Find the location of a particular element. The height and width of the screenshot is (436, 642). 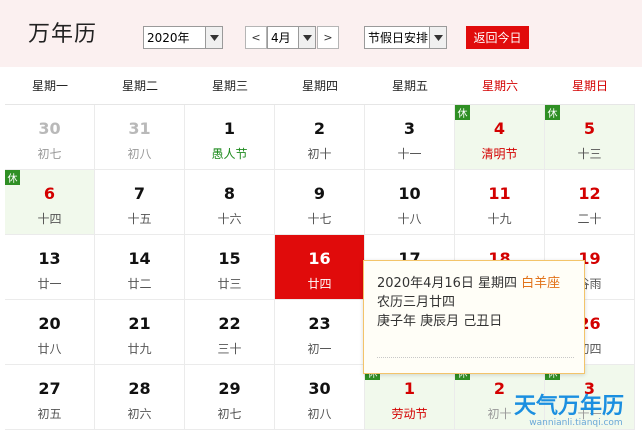

day-number: 4 is located at coordinates (499, 128).